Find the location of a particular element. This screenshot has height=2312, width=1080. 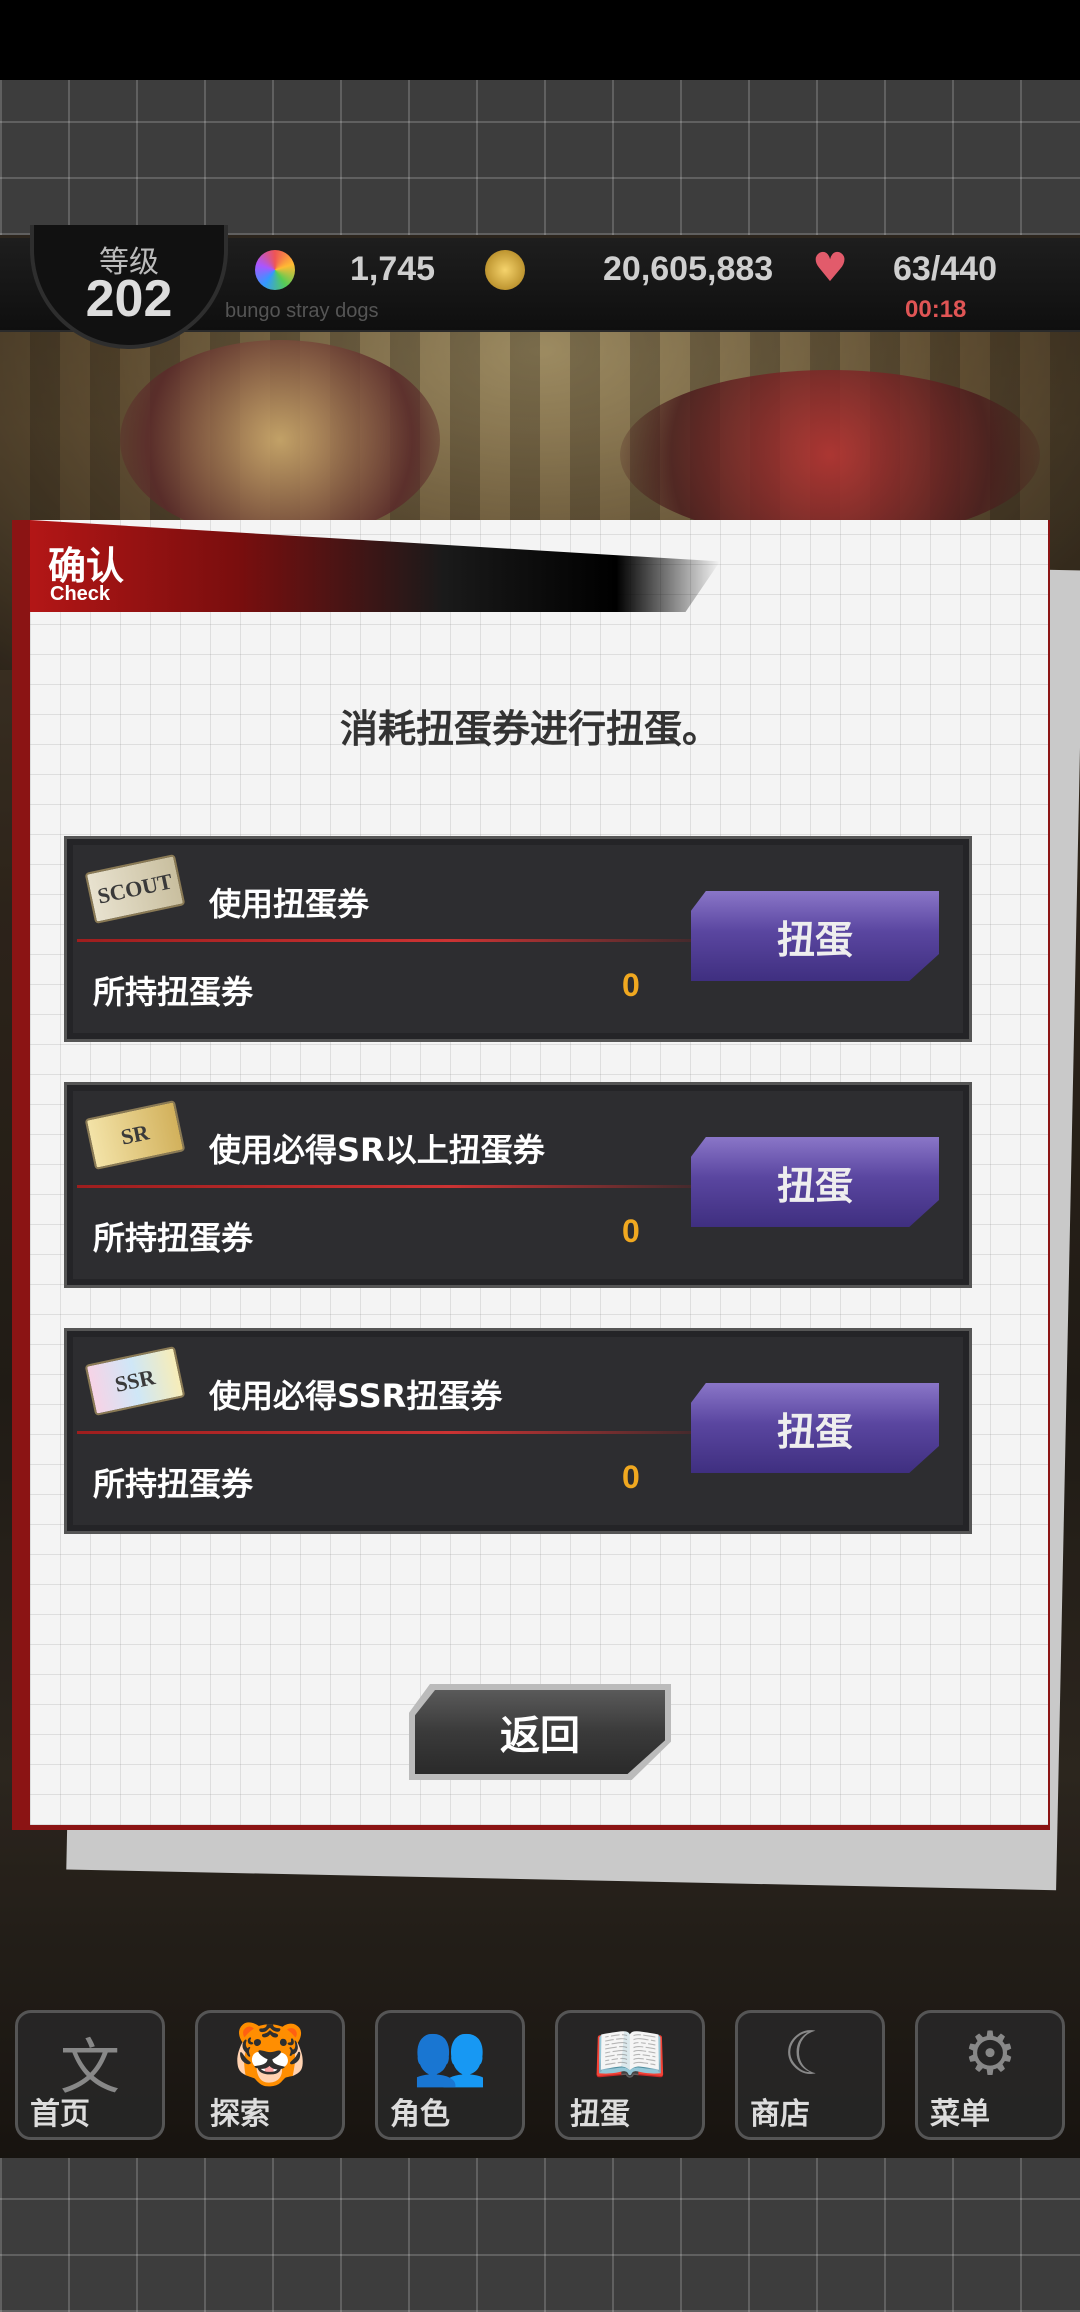

ticket-title: 使用必得SSR扭蛋券 is located at coordinates (356, 1396).